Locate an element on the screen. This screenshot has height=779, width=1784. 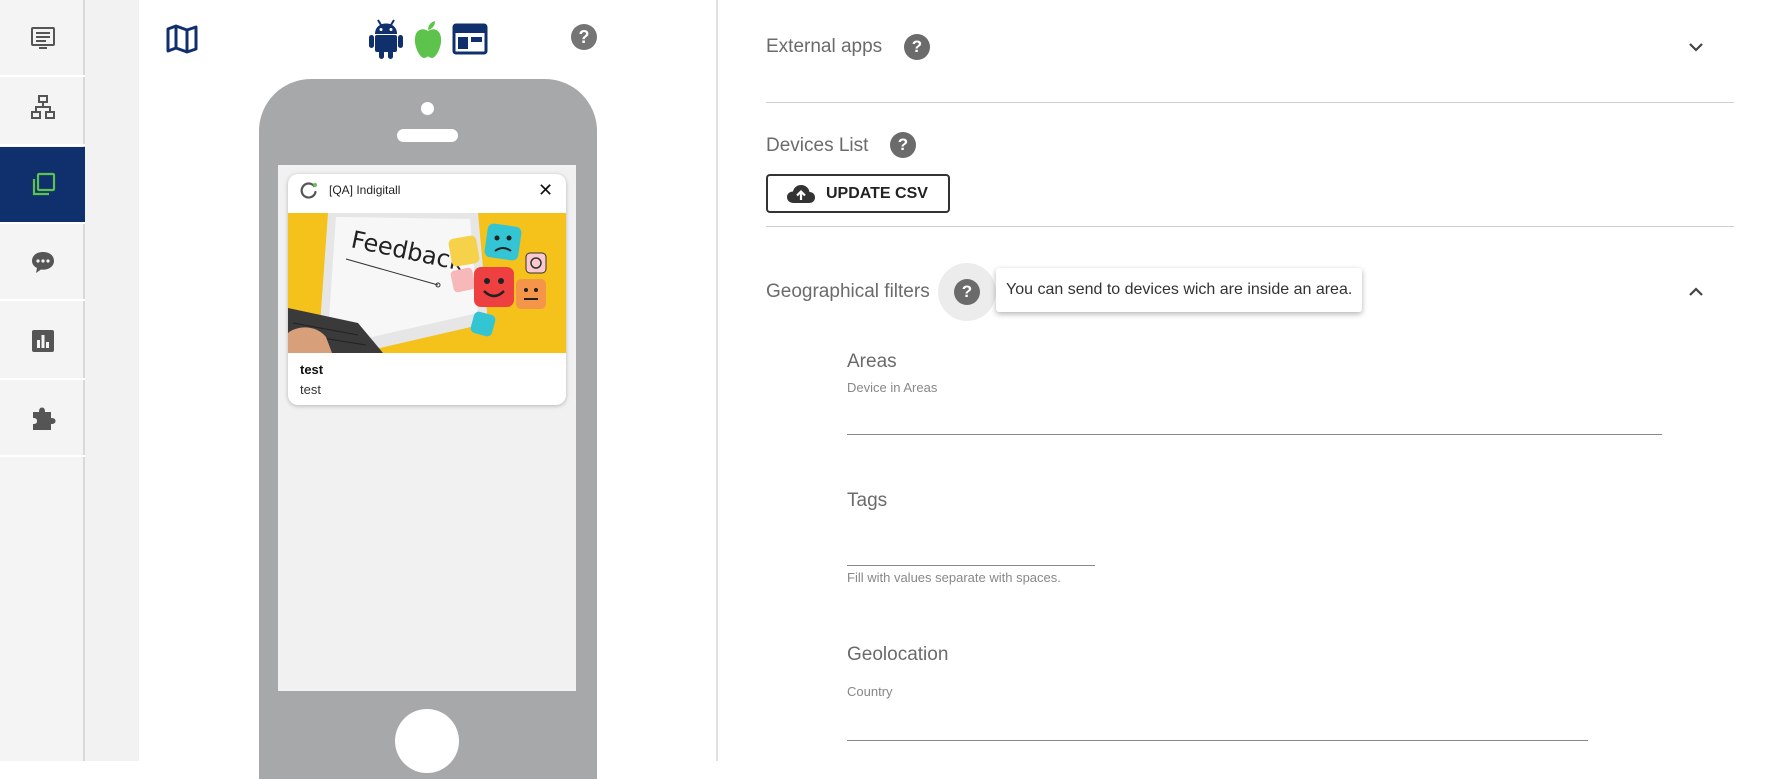
update-csv-button: UPDATE CSV is located at coordinates (858, 193).